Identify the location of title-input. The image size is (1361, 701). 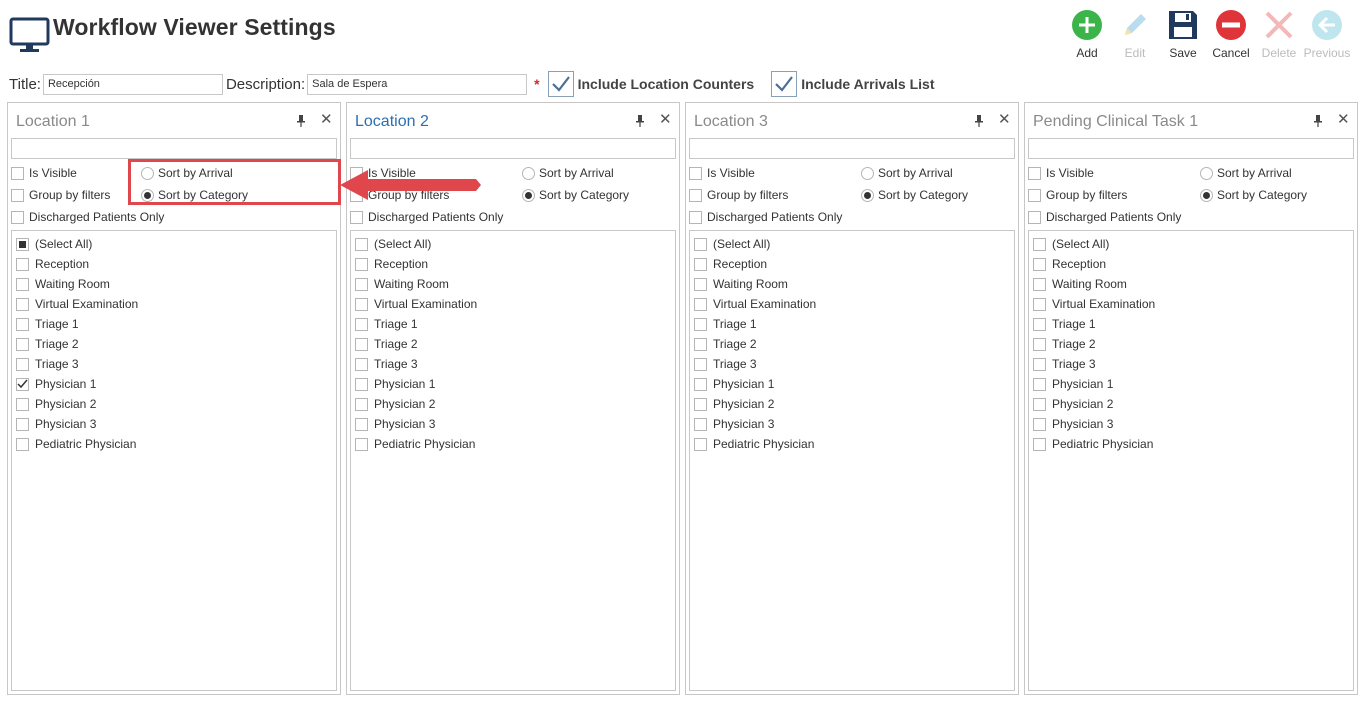
(132, 84).